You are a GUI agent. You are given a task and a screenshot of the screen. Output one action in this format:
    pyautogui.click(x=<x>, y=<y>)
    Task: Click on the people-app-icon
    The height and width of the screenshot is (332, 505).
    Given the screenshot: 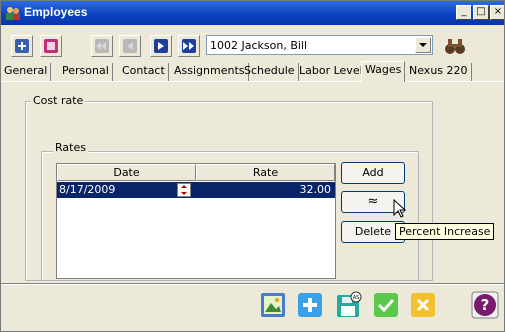 What is the action you would take?
    pyautogui.click(x=13, y=13)
    